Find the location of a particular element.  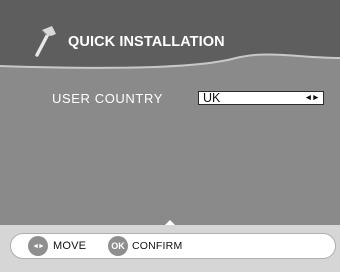

move-key-icon: ◄► is located at coordinates (38, 246).